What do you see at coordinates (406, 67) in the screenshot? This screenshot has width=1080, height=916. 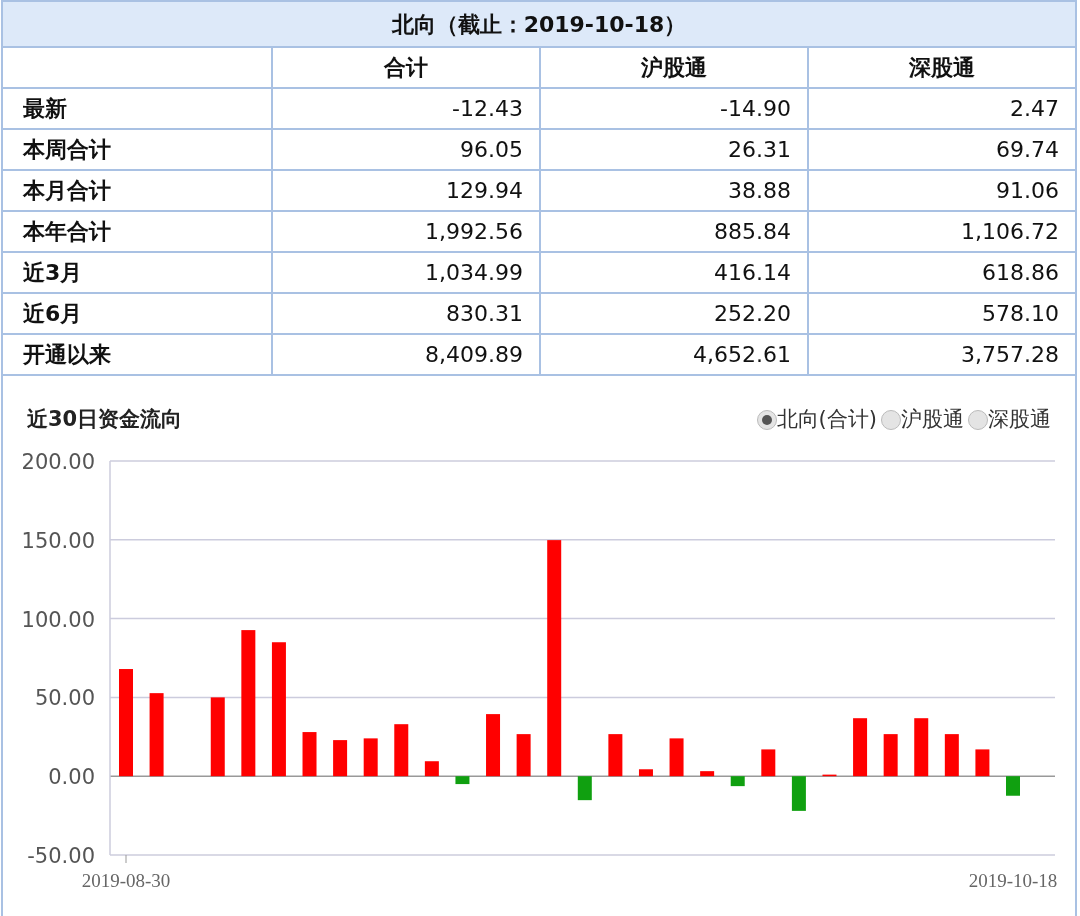 I see `column-header: 合计` at bounding box center [406, 67].